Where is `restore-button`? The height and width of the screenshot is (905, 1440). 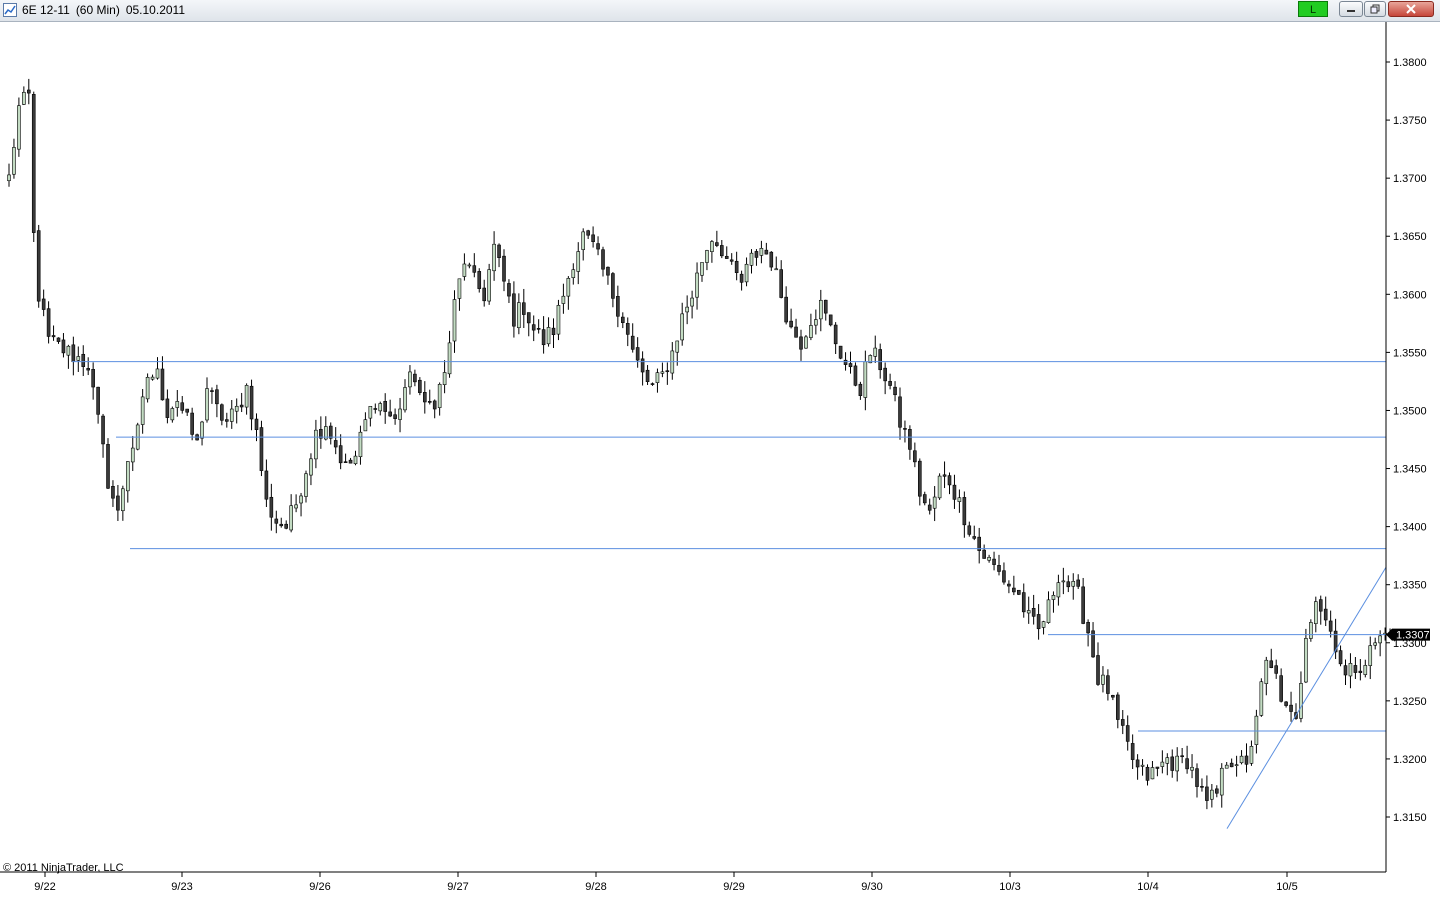 restore-button is located at coordinates (1375, 9).